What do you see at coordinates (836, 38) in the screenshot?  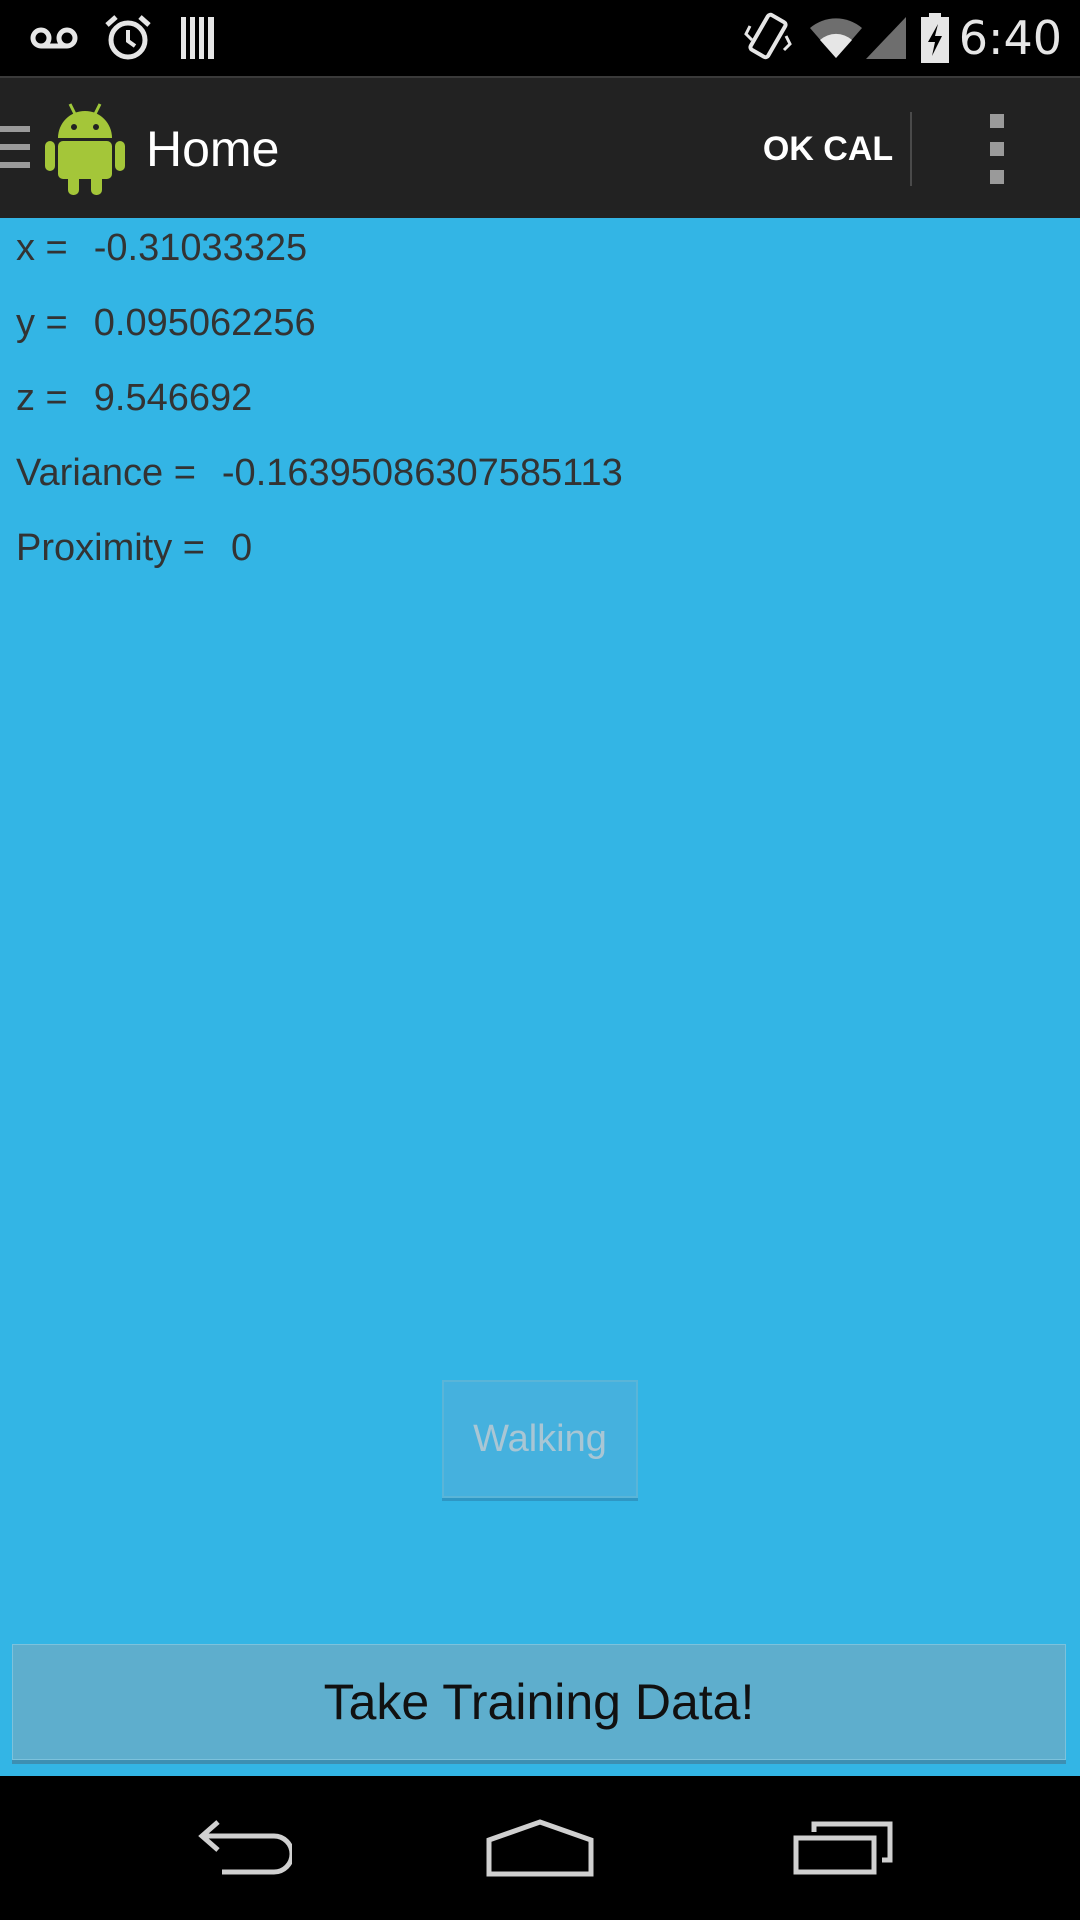 I see `wifi-icon` at bounding box center [836, 38].